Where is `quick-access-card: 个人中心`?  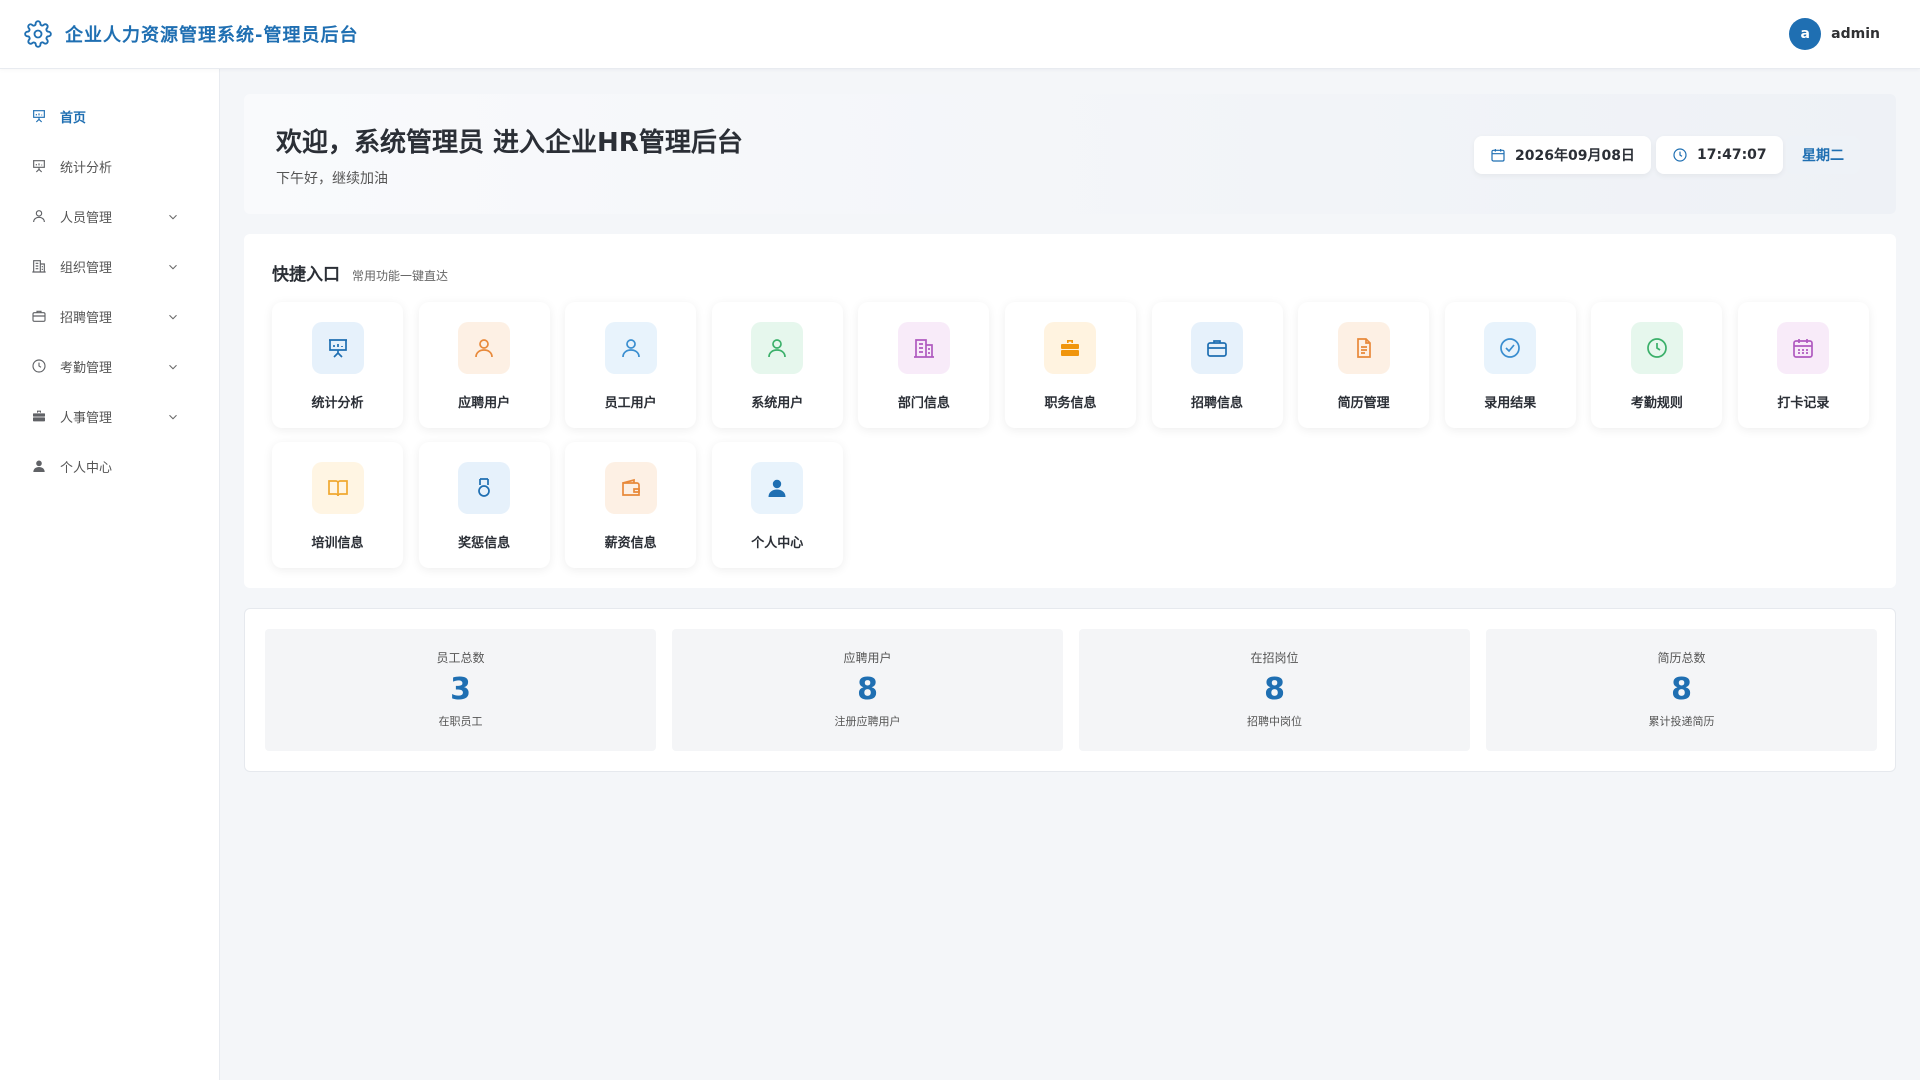 quick-access-card: 个人中心 is located at coordinates (777, 505).